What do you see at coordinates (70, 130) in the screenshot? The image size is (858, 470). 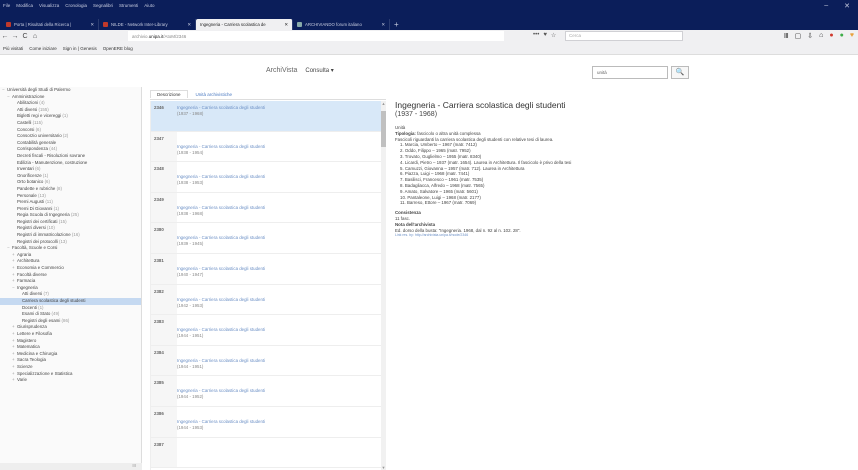 I see `tree-node: Concorsi (6)` at bounding box center [70, 130].